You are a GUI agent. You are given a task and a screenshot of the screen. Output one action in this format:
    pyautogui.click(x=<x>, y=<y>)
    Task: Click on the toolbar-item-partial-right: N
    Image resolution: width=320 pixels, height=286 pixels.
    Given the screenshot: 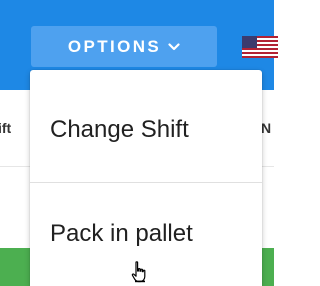 What is the action you would take?
    pyautogui.click(x=266, y=128)
    